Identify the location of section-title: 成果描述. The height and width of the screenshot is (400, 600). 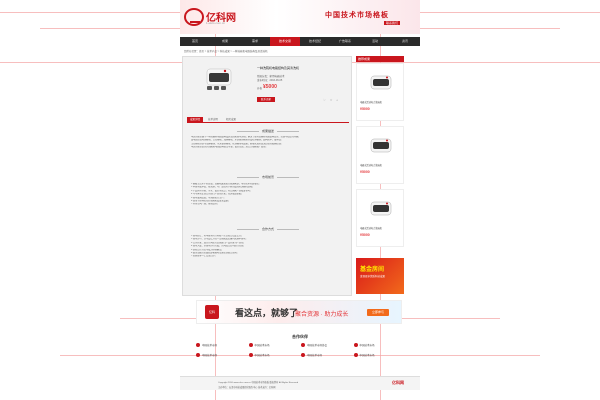
(268, 131).